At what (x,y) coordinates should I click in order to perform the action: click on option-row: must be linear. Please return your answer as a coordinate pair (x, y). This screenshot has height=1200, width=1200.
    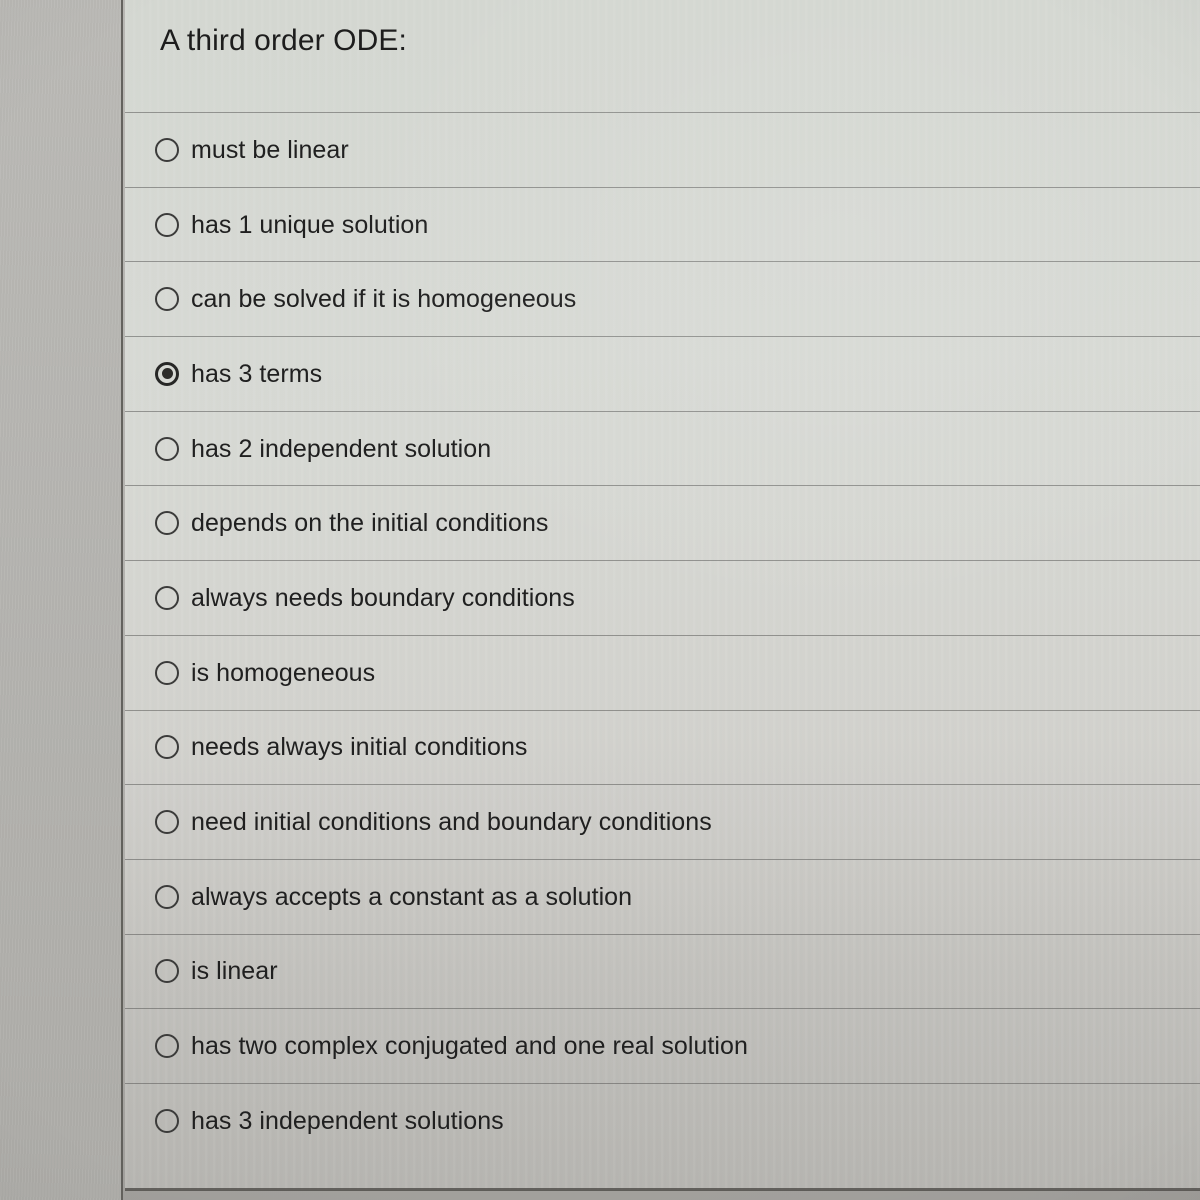
    Looking at the image, I should click on (662, 149).